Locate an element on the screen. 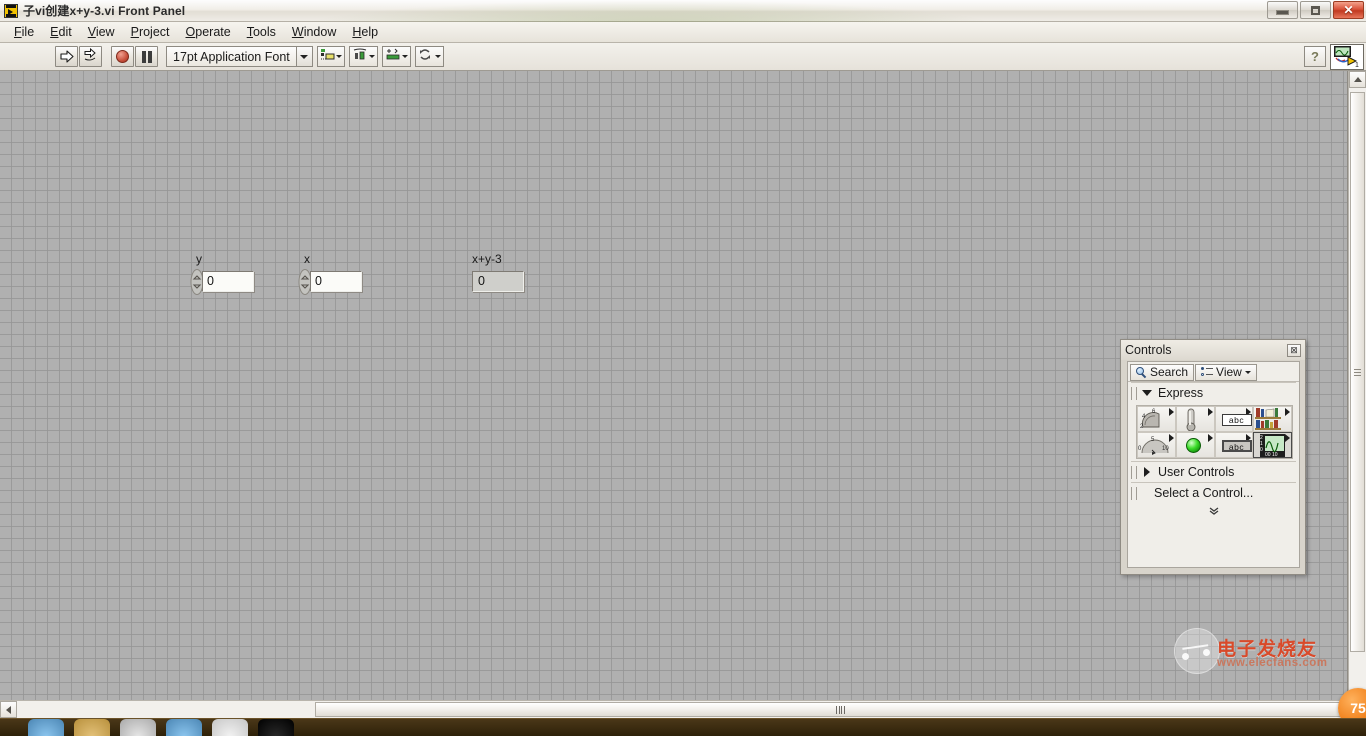 This screenshot has width=1366, height=736. menu-help-label: elp is located at coordinates (370, 32).